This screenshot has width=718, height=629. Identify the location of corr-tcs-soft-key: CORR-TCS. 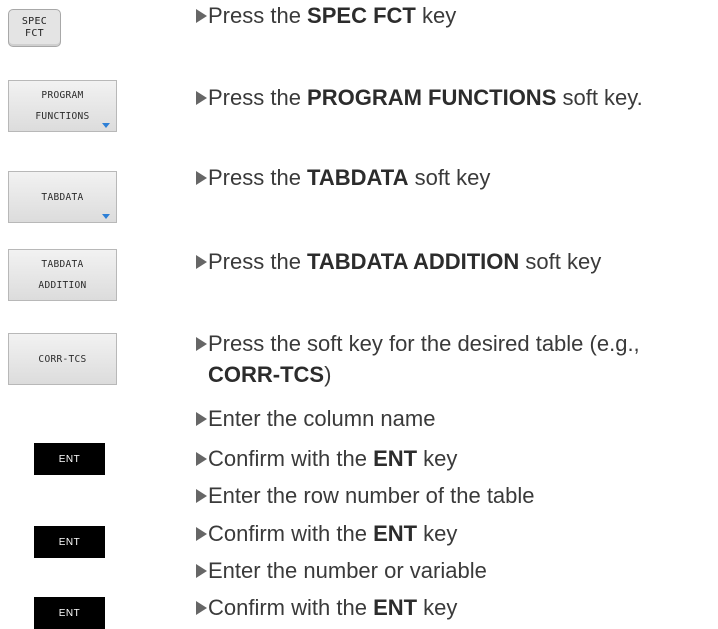
(62, 359).